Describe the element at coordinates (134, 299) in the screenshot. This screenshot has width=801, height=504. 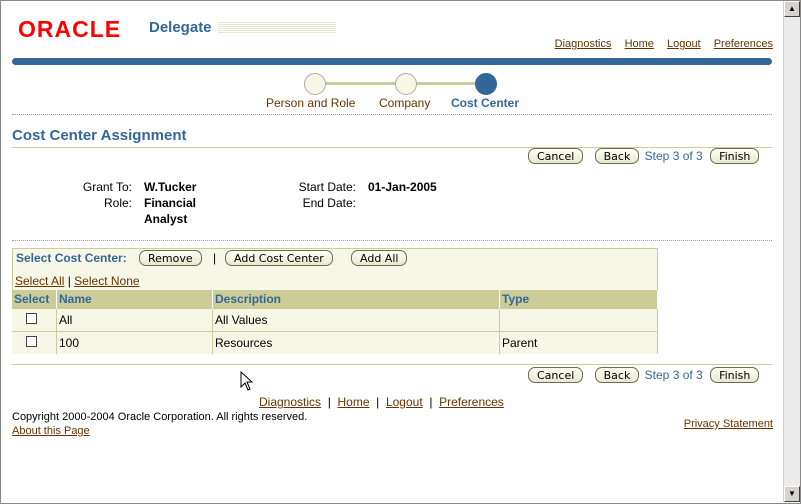
I see `column-header-name: Name` at that location.